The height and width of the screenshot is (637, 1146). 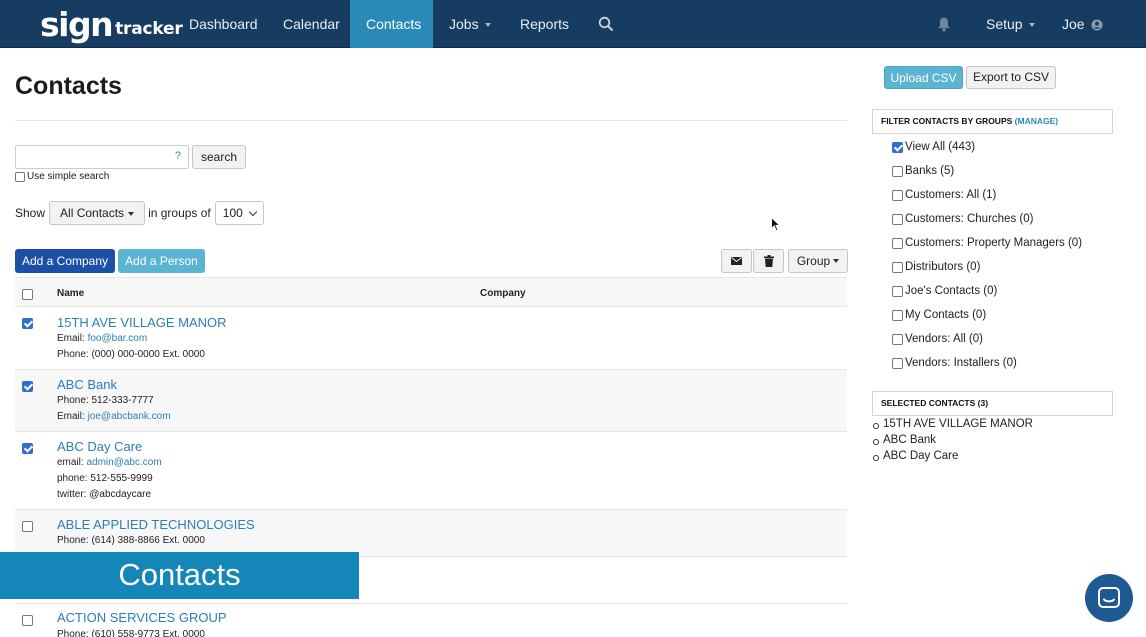 What do you see at coordinates (470, 24) in the screenshot?
I see `nav-jobs: Jobs` at bounding box center [470, 24].